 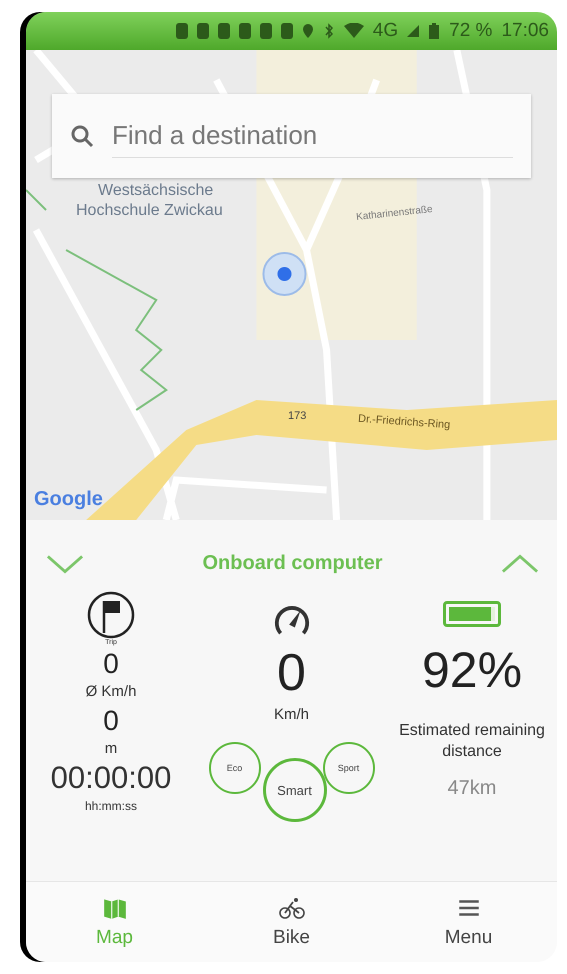 I want to click on search-field: Find a destination, so click(x=312, y=136).